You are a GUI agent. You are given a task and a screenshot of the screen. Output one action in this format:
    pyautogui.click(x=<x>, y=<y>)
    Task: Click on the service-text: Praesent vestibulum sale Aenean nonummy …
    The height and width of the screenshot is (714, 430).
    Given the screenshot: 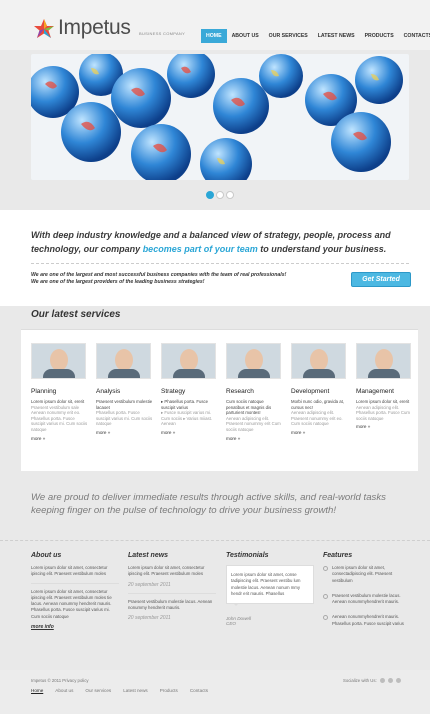 What is the action you would take?
    pyautogui.click(x=59, y=418)
    